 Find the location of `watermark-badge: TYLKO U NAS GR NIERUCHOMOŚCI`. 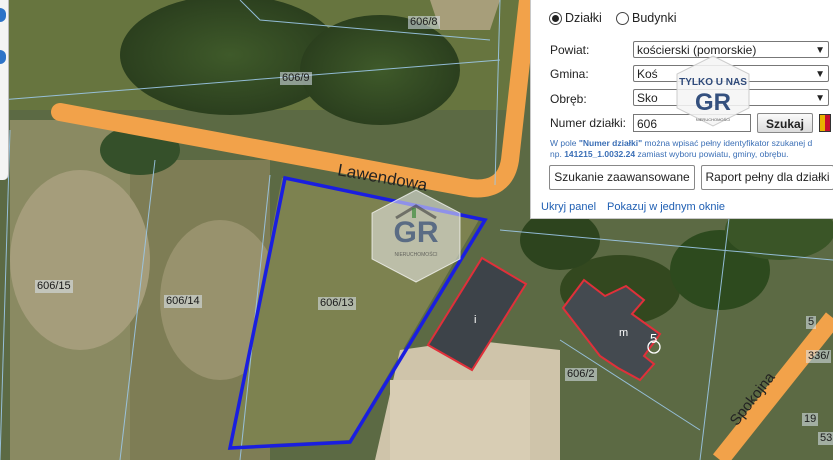

watermark-badge: TYLKO U NAS GR NIERUCHOMOŚCI is located at coordinates (713, 91).